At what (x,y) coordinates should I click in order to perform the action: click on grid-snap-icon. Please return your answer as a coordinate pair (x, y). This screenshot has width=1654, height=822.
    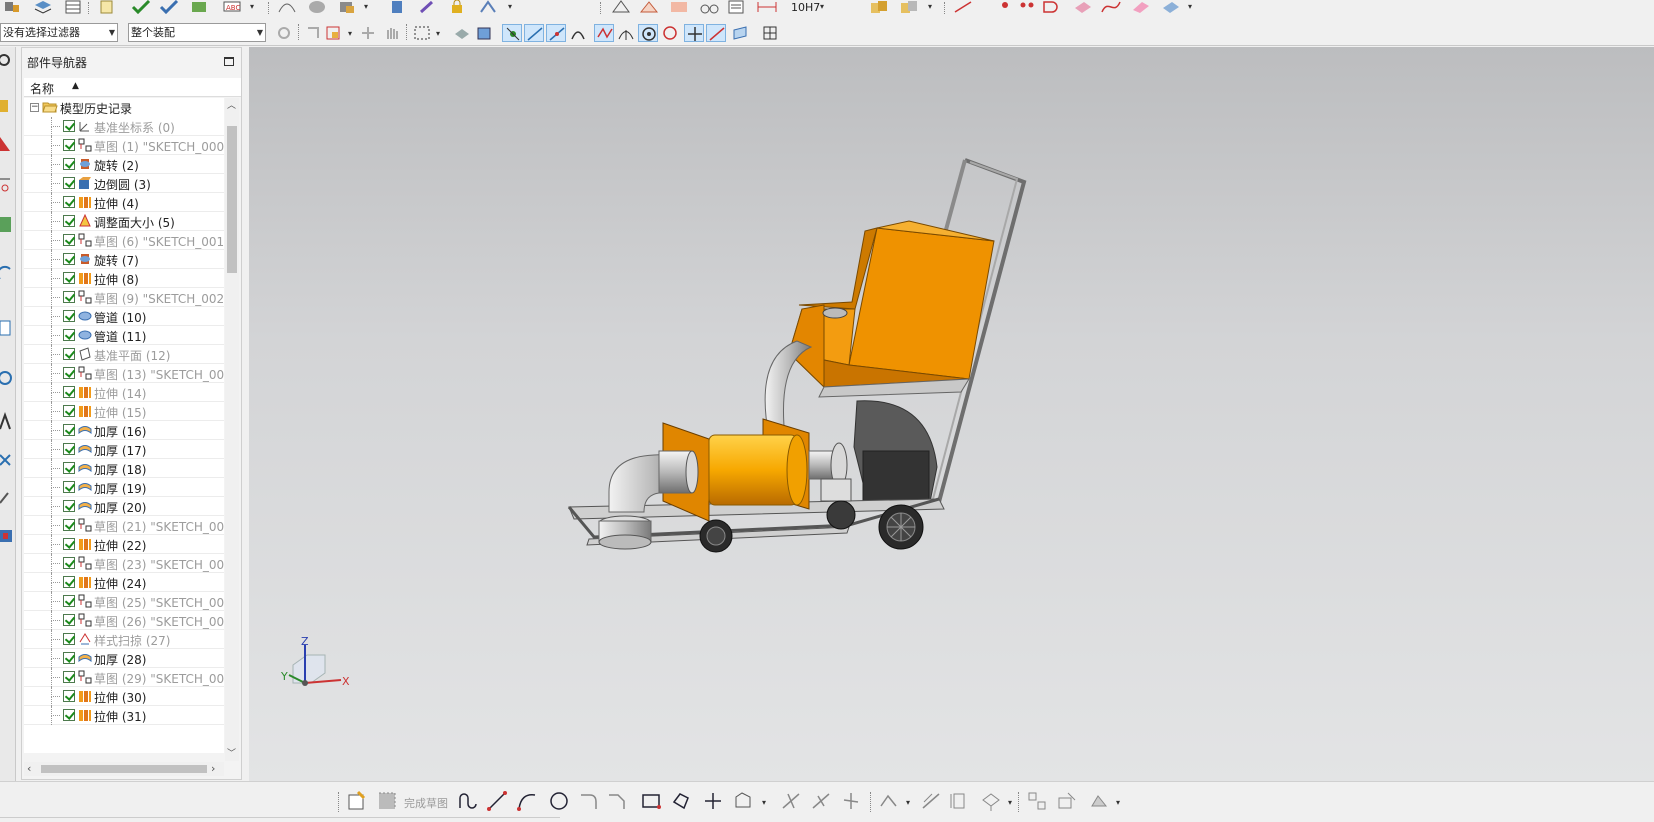
    Looking at the image, I should click on (770, 33).